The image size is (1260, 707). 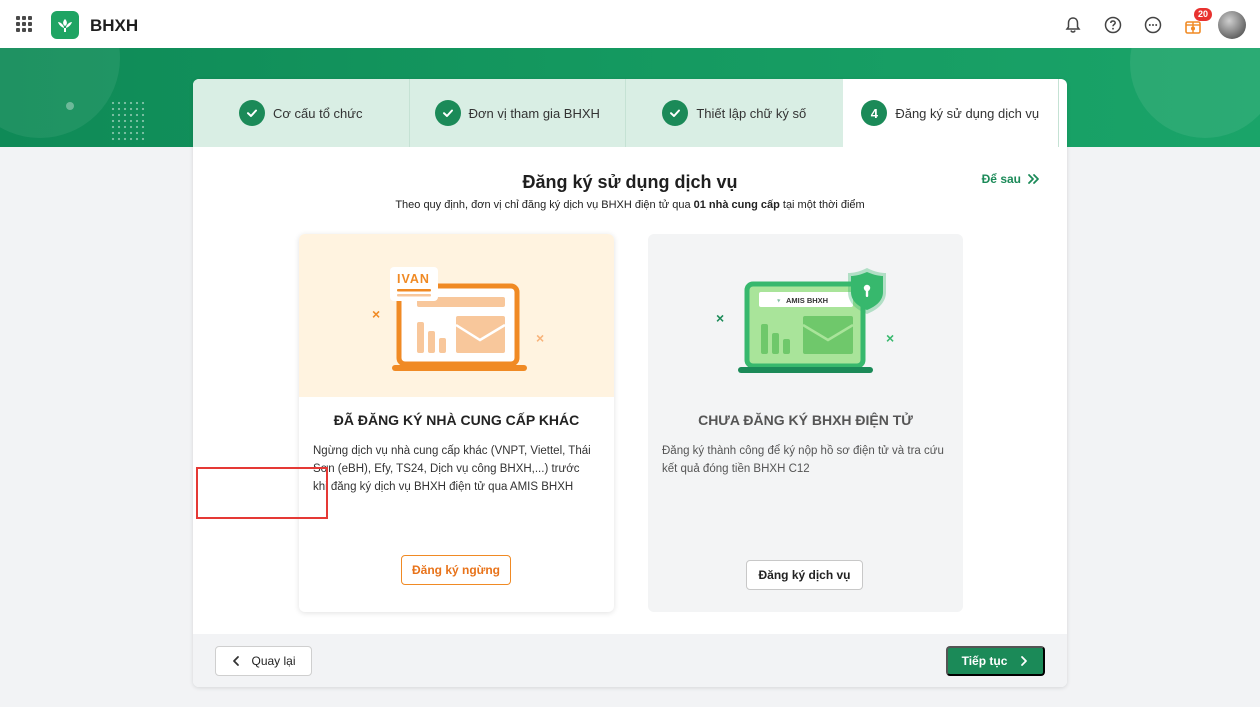 I want to click on laptop-amis-illustration: × × ♆ AMIS BHXH, so click(x=805, y=315).